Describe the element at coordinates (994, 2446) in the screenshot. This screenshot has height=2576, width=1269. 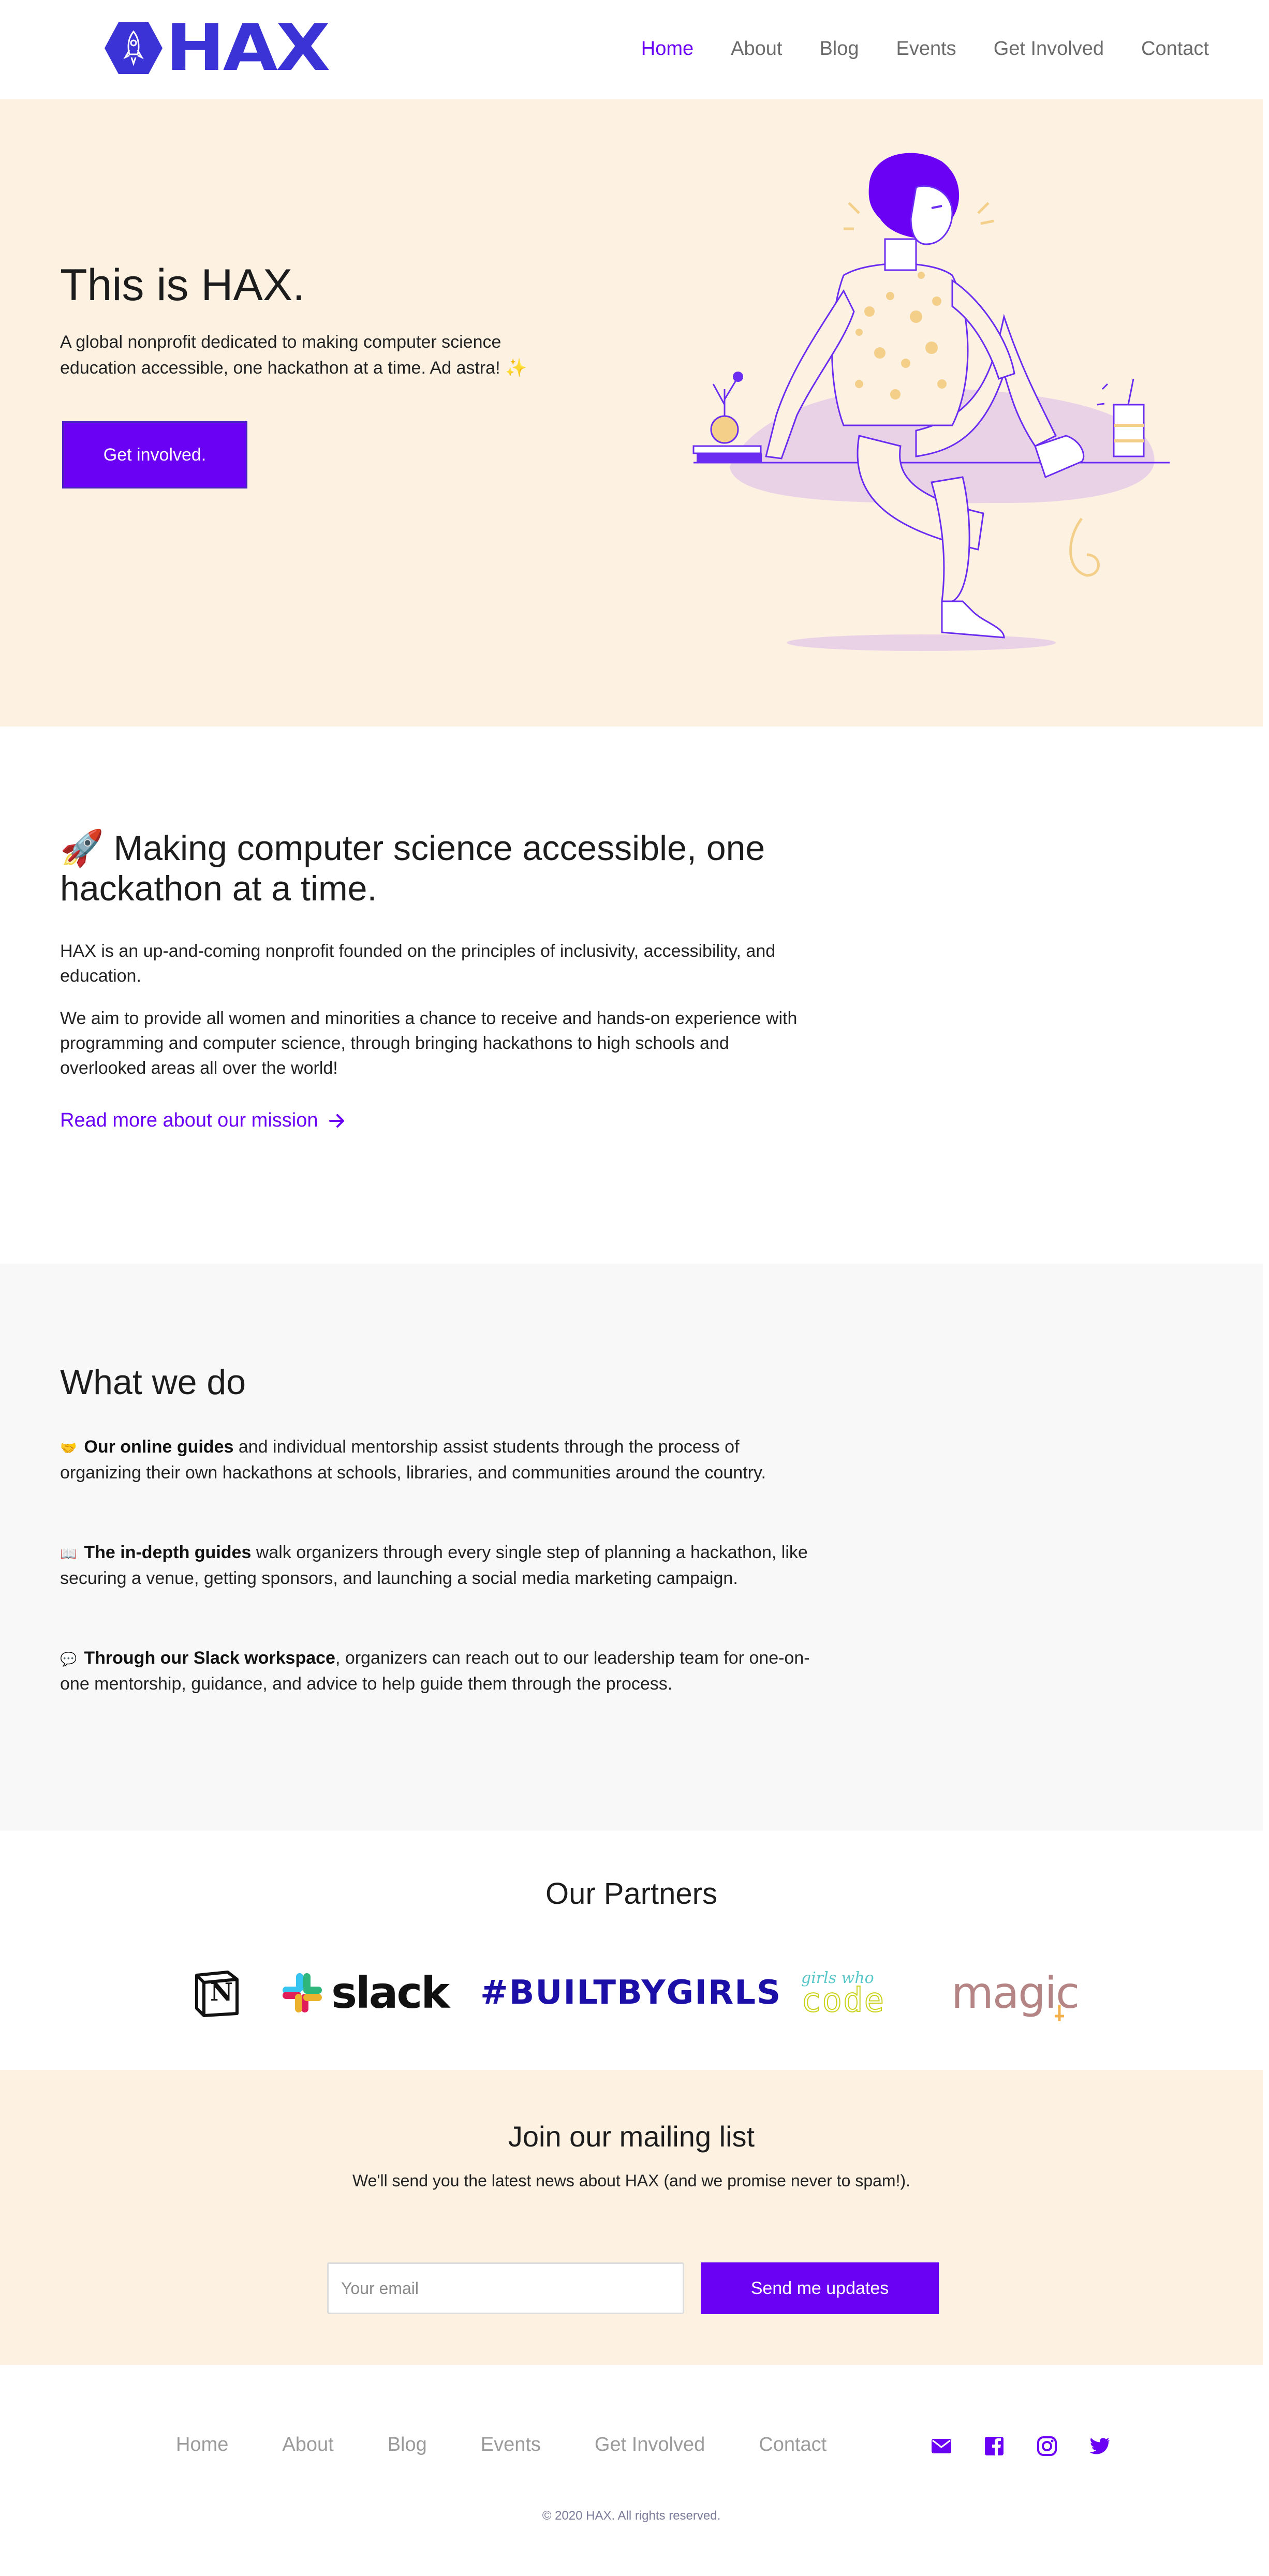
I see `facebook-icon` at that location.